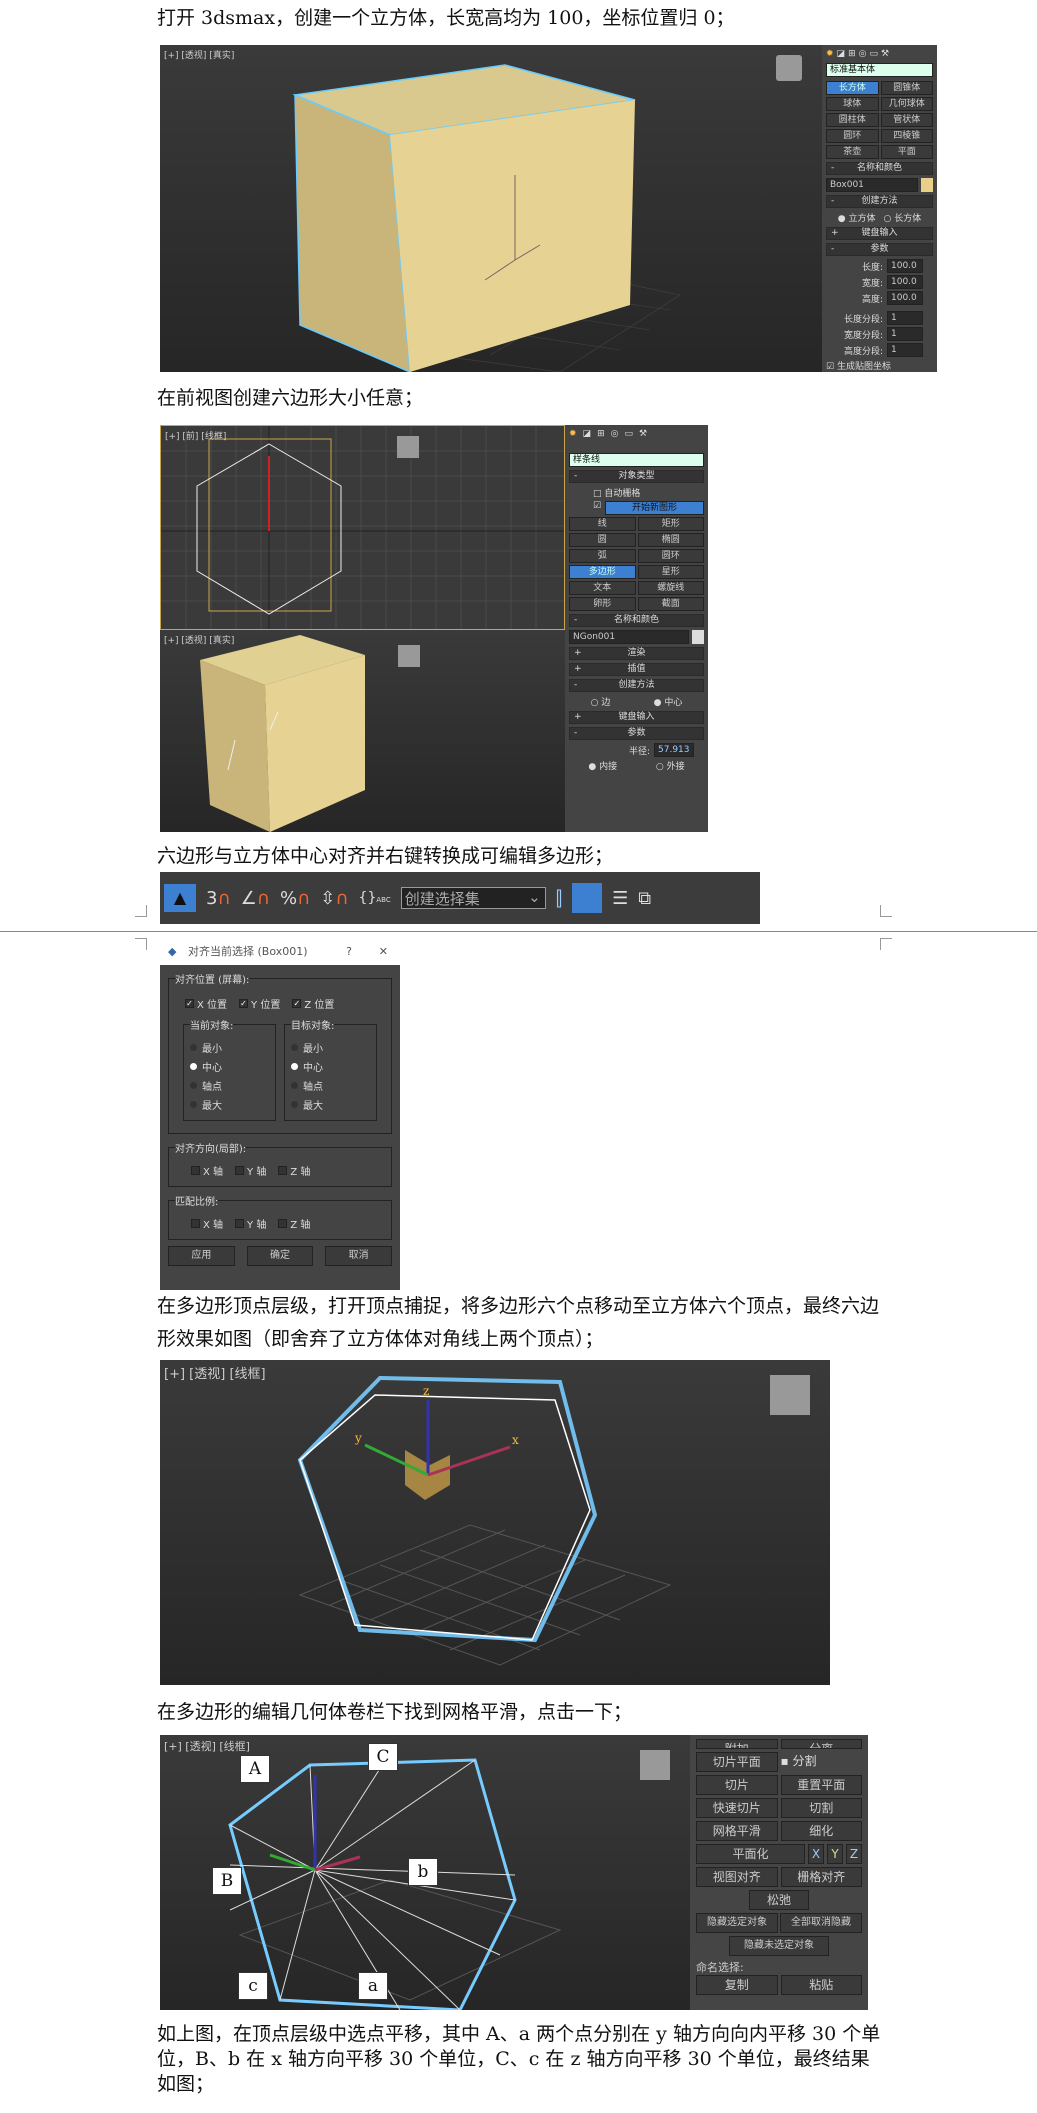 This screenshot has width=1037, height=2113. What do you see at coordinates (854, 1854) in the screenshot?
I see `planarize-z-button: Z` at bounding box center [854, 1854].